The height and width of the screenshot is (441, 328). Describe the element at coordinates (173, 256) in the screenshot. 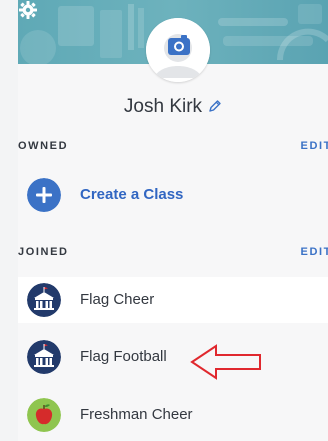

I see `joined-section-header: JOINED EDIT` at that location.